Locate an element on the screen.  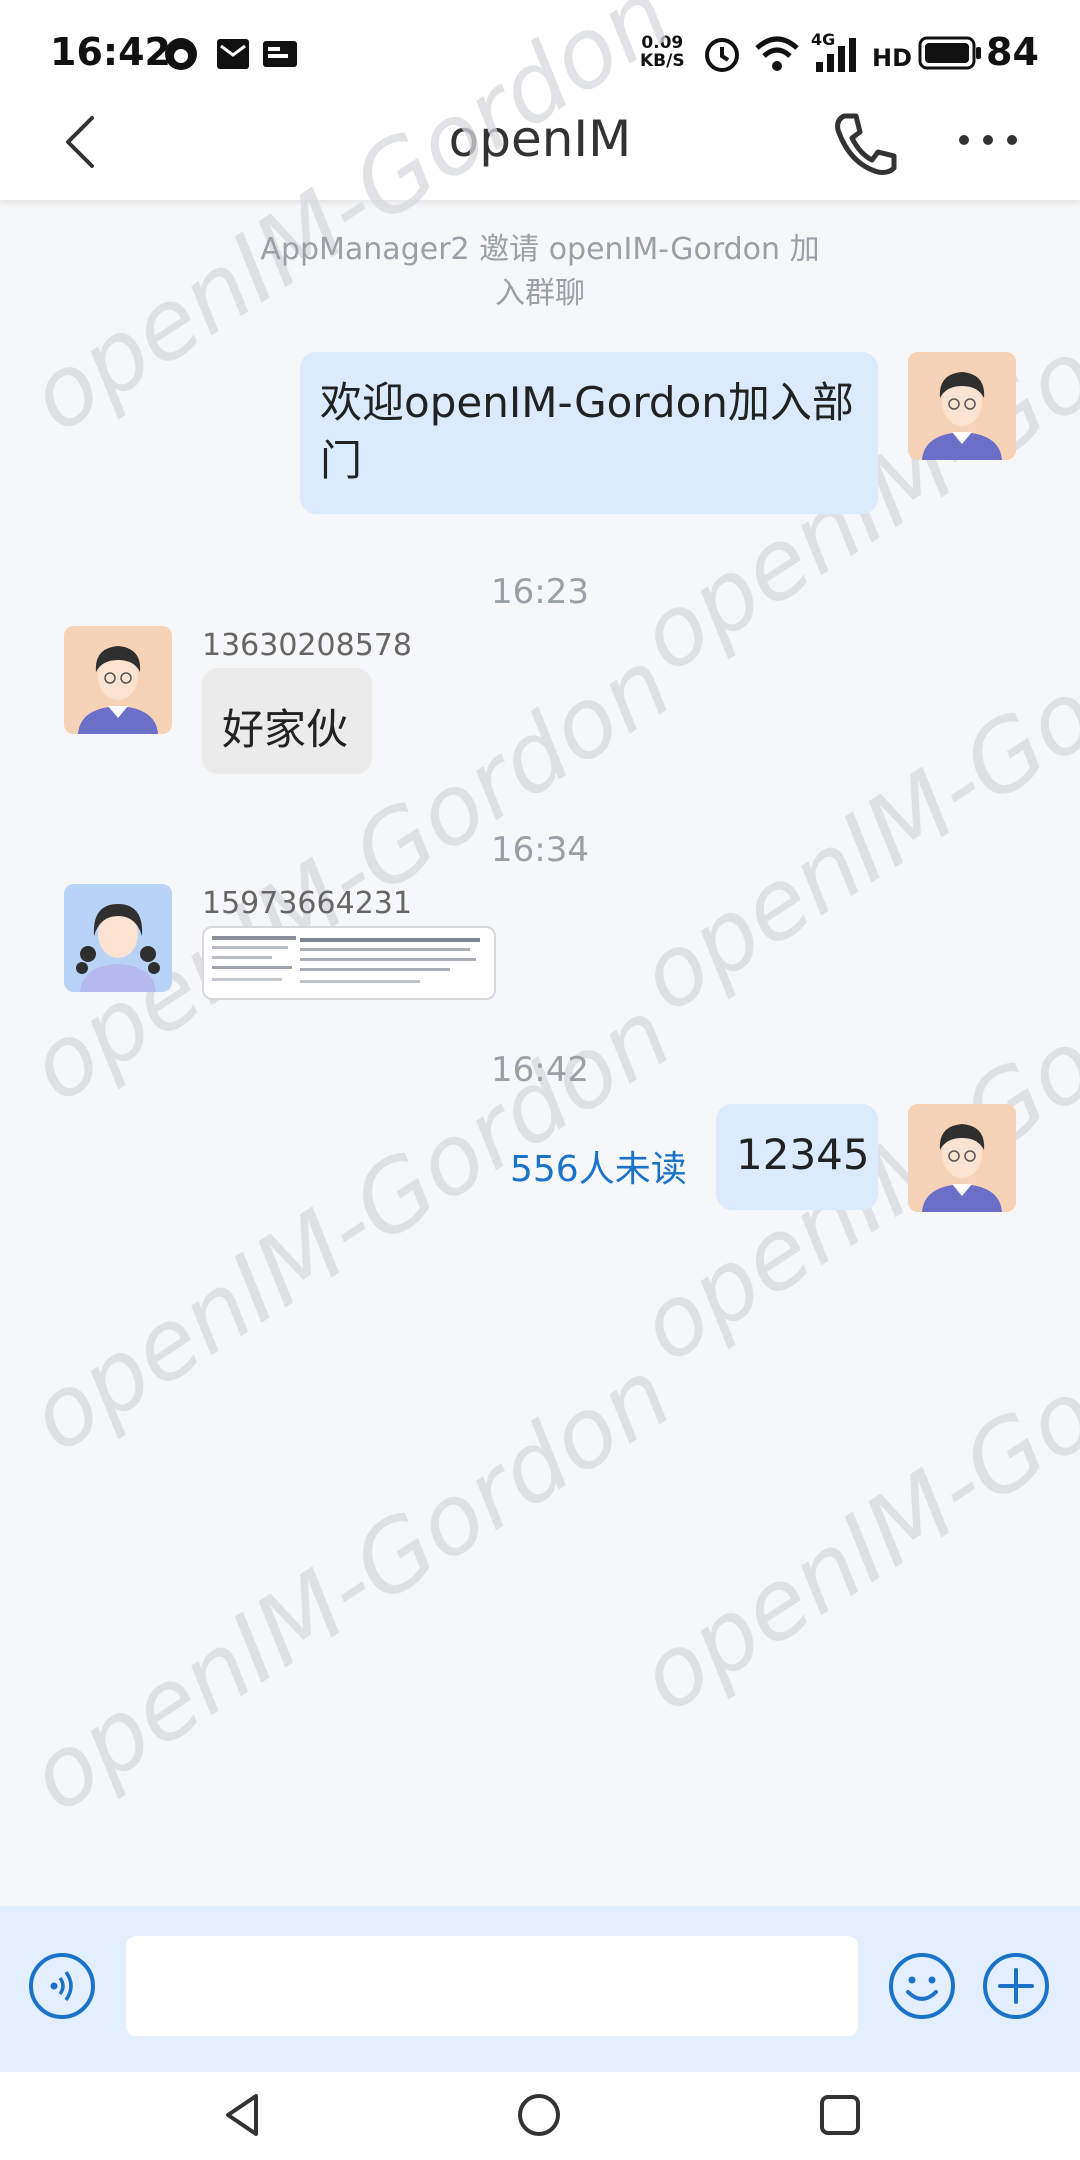
system-notice: AppManager2 邀请 openIM-Gordon 加入群聊 is located at coordinates (540, 271).